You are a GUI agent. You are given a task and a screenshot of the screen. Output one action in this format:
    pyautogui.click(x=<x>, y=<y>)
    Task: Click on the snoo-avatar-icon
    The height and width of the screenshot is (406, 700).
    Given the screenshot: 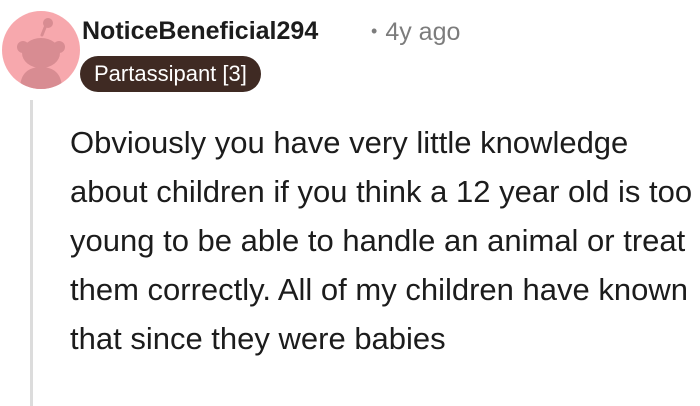 What is the action you would take?
    pyautogui.click(x=41, y=53)
    